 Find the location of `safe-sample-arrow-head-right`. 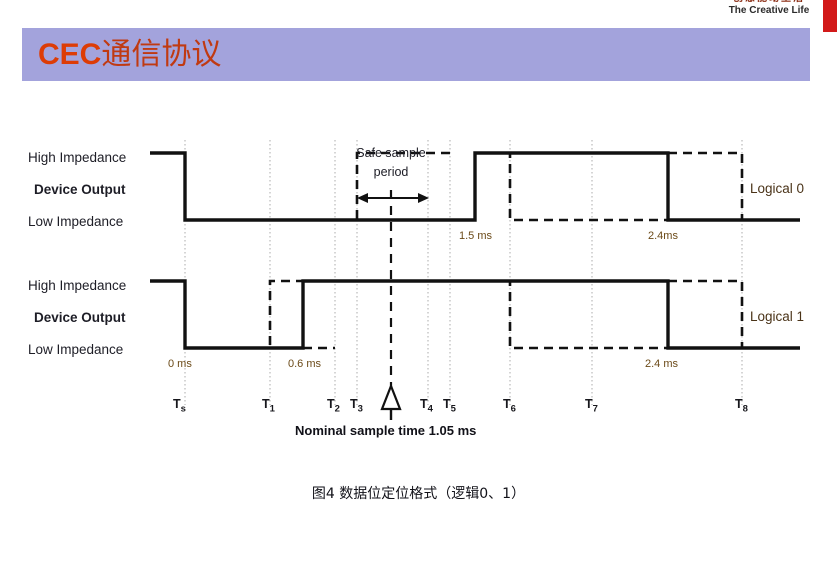

safe-sample-arrow-head-right is located at coordinates (423, 198).